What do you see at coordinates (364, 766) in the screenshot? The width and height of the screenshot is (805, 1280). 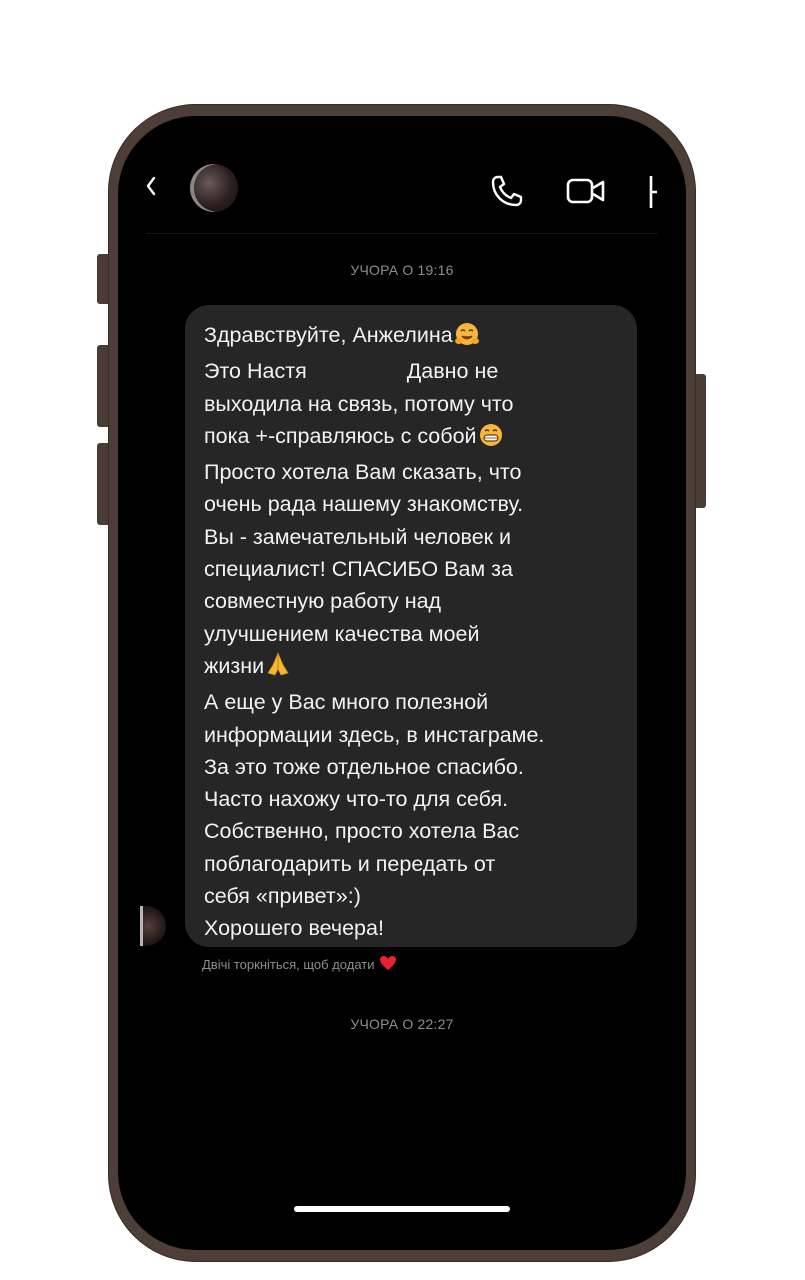 I see `message-line: За это тоже отдельное спасибо.` at bounding box center [364, 766].